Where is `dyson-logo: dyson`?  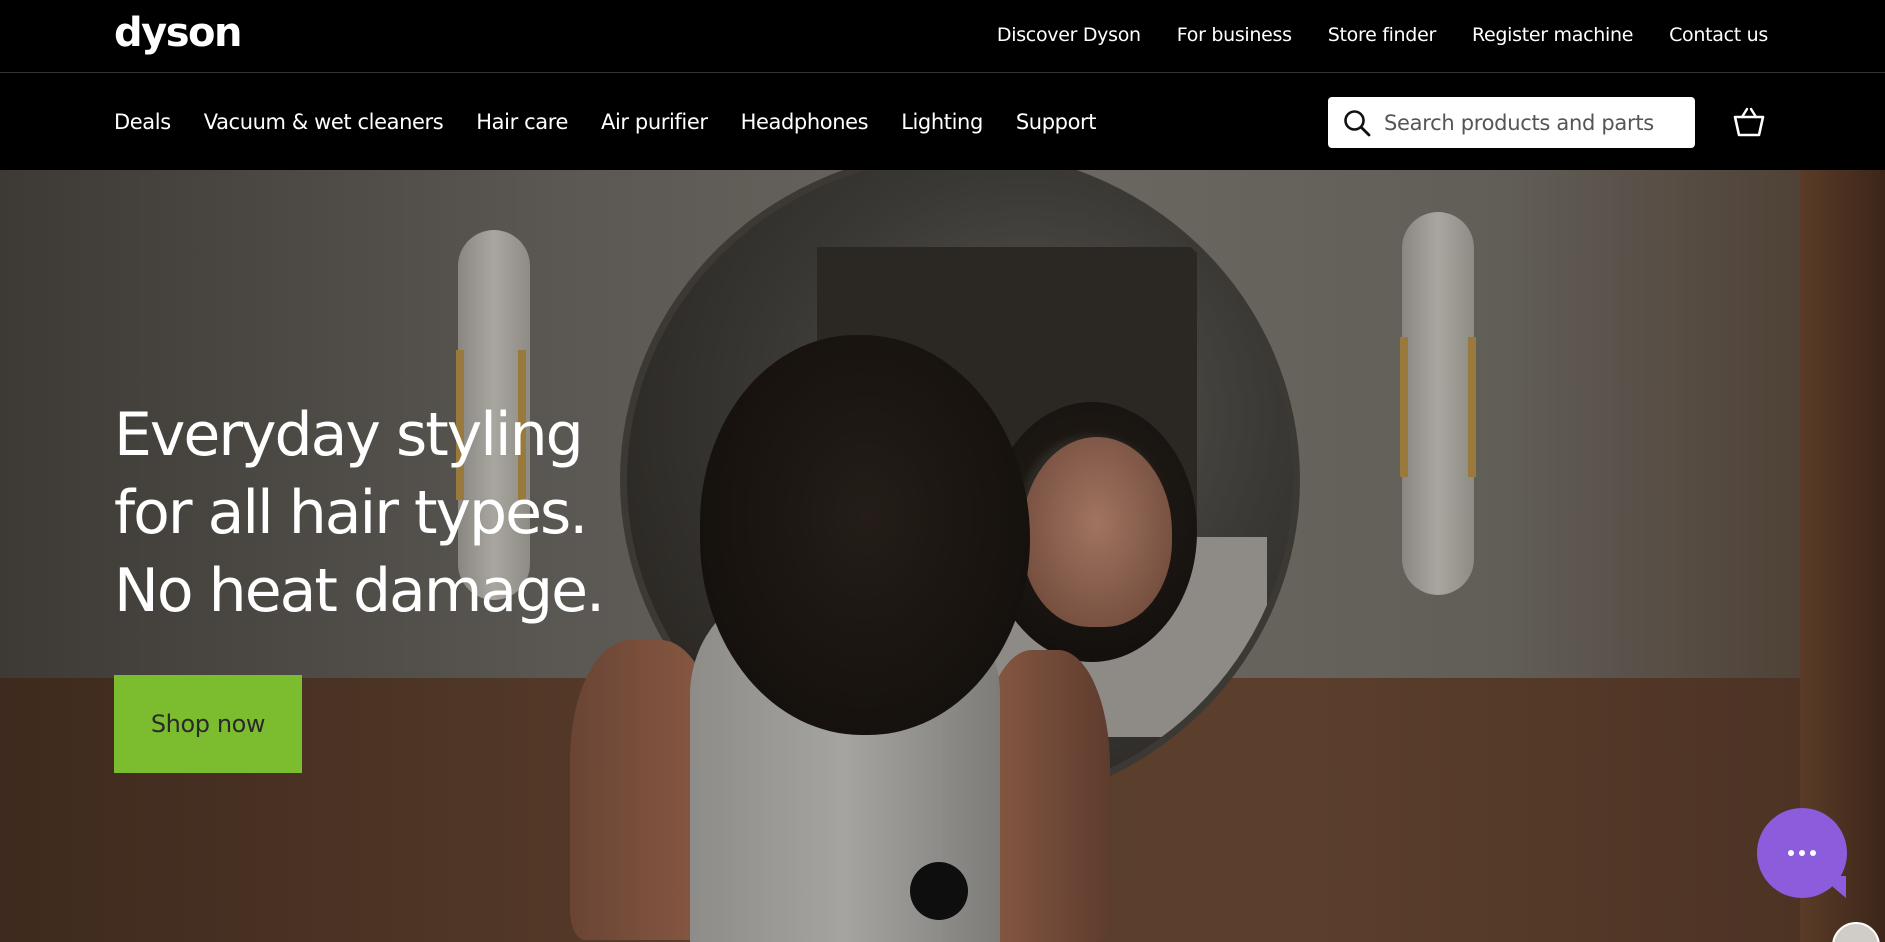
dyson-logo: dyson is located at coordinates (178, 33).